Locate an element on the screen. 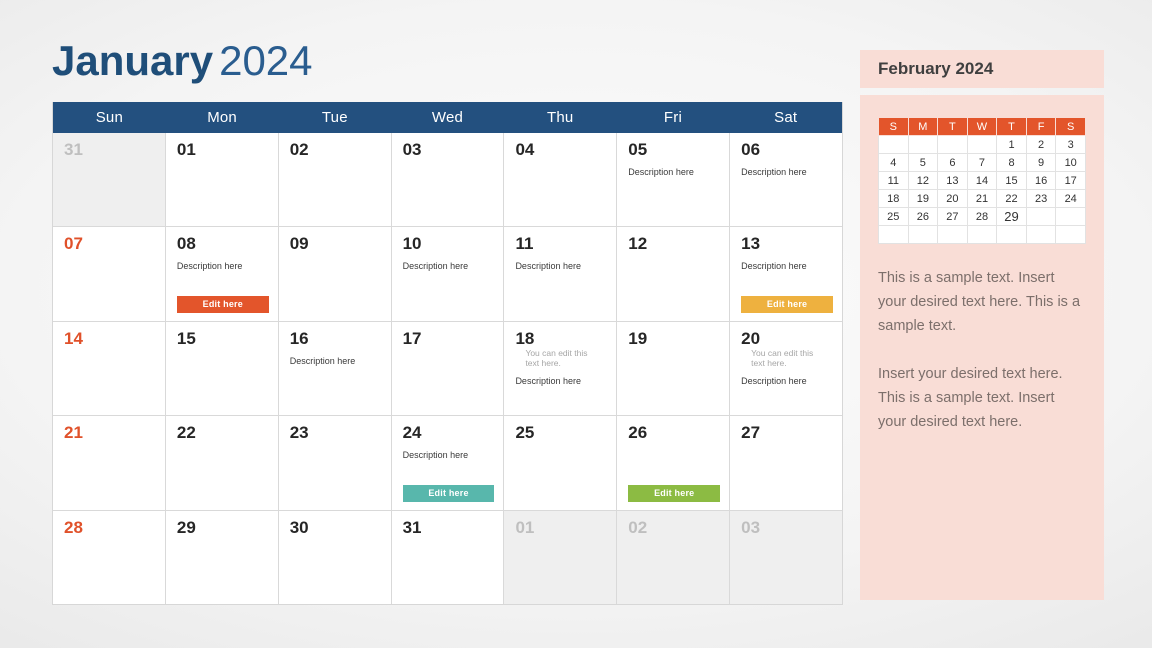  calendar-day-cell: 04 is located at coordinates (560, 180).